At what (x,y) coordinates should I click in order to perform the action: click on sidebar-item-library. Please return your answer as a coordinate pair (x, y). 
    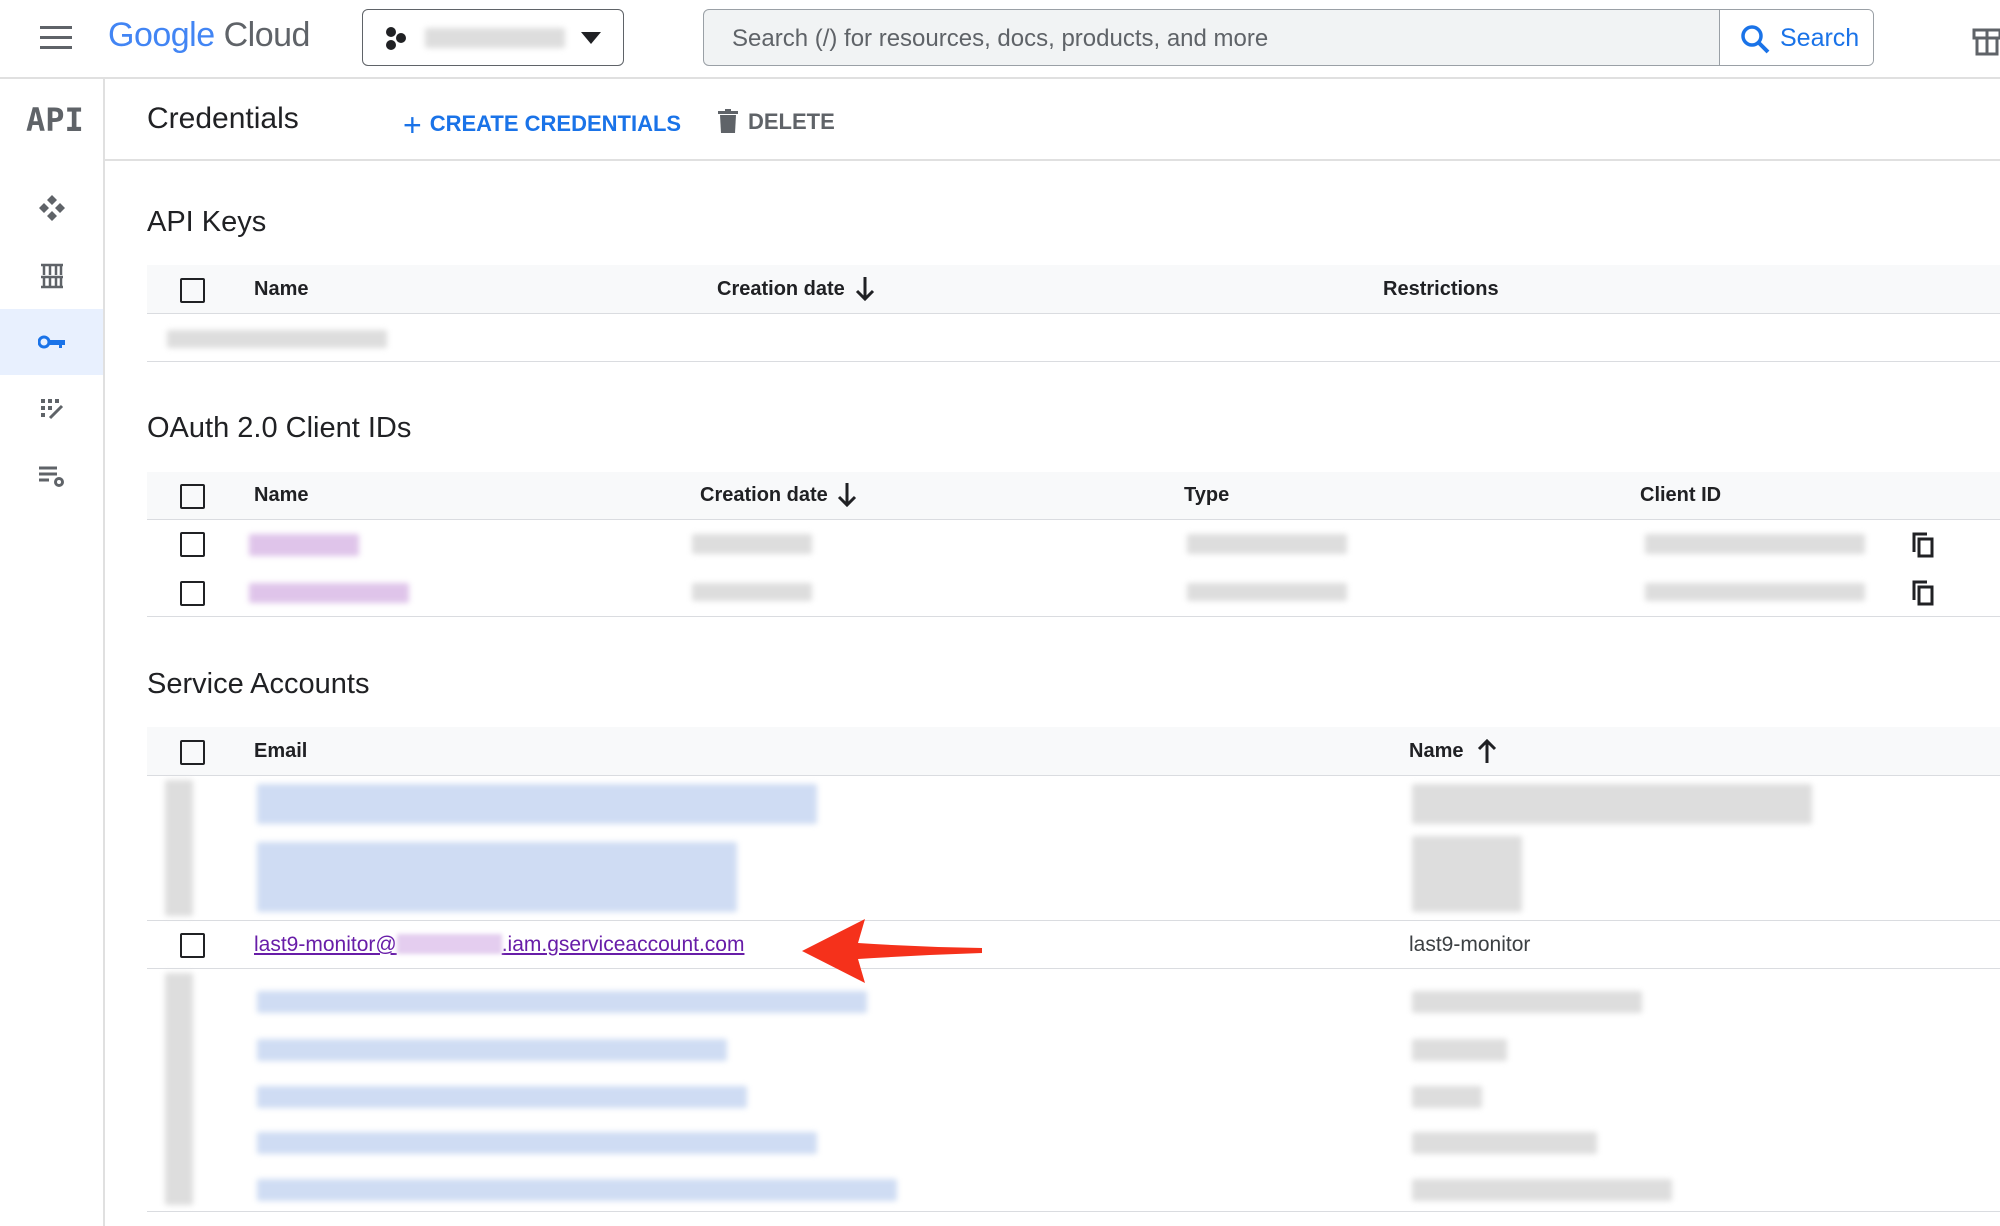
    Looking at the image, I should click on (51, 276).